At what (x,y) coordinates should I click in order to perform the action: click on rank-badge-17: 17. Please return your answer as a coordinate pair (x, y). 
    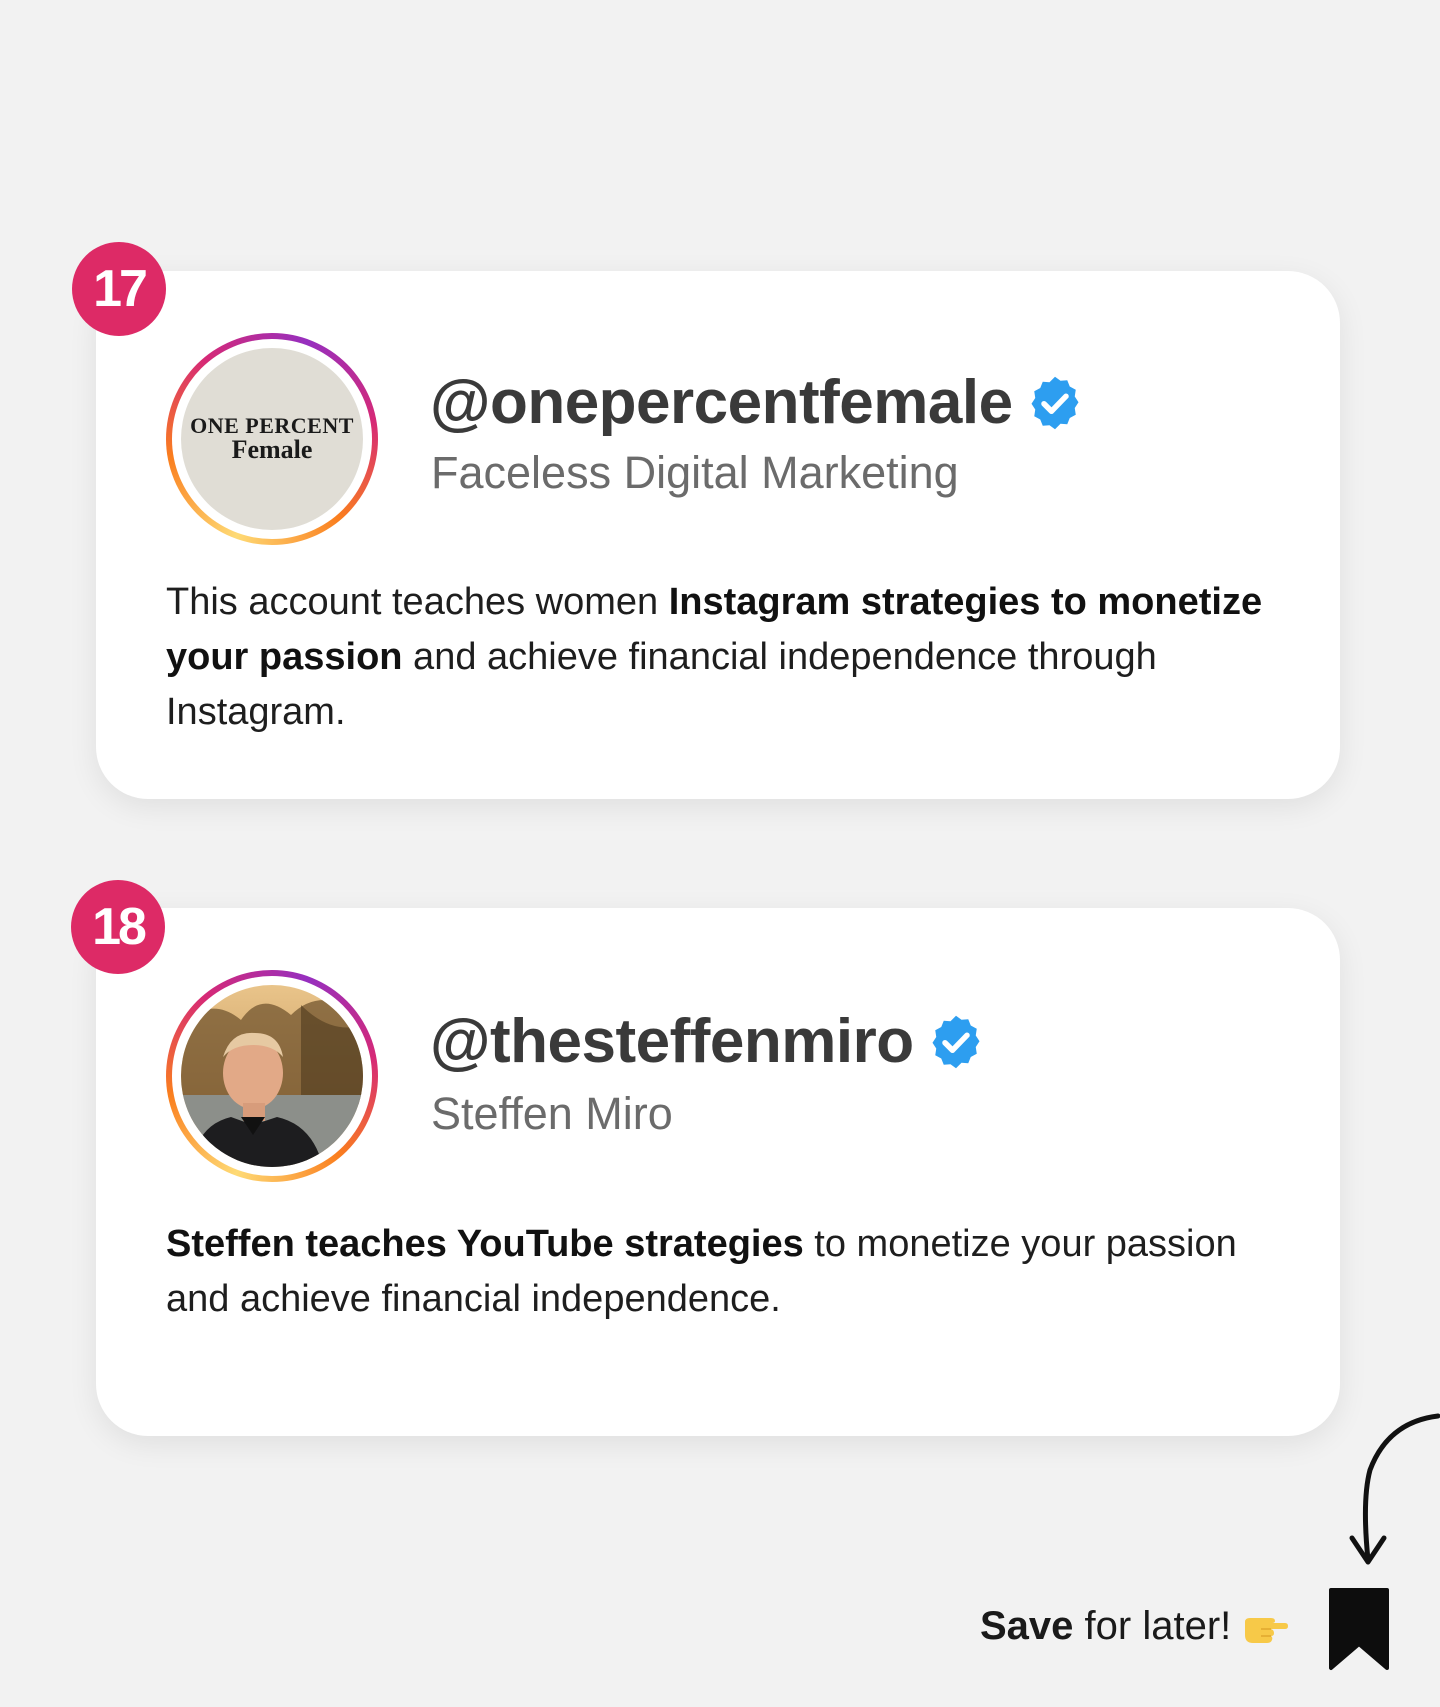
    Looking at the image, I should click on (119, 289).